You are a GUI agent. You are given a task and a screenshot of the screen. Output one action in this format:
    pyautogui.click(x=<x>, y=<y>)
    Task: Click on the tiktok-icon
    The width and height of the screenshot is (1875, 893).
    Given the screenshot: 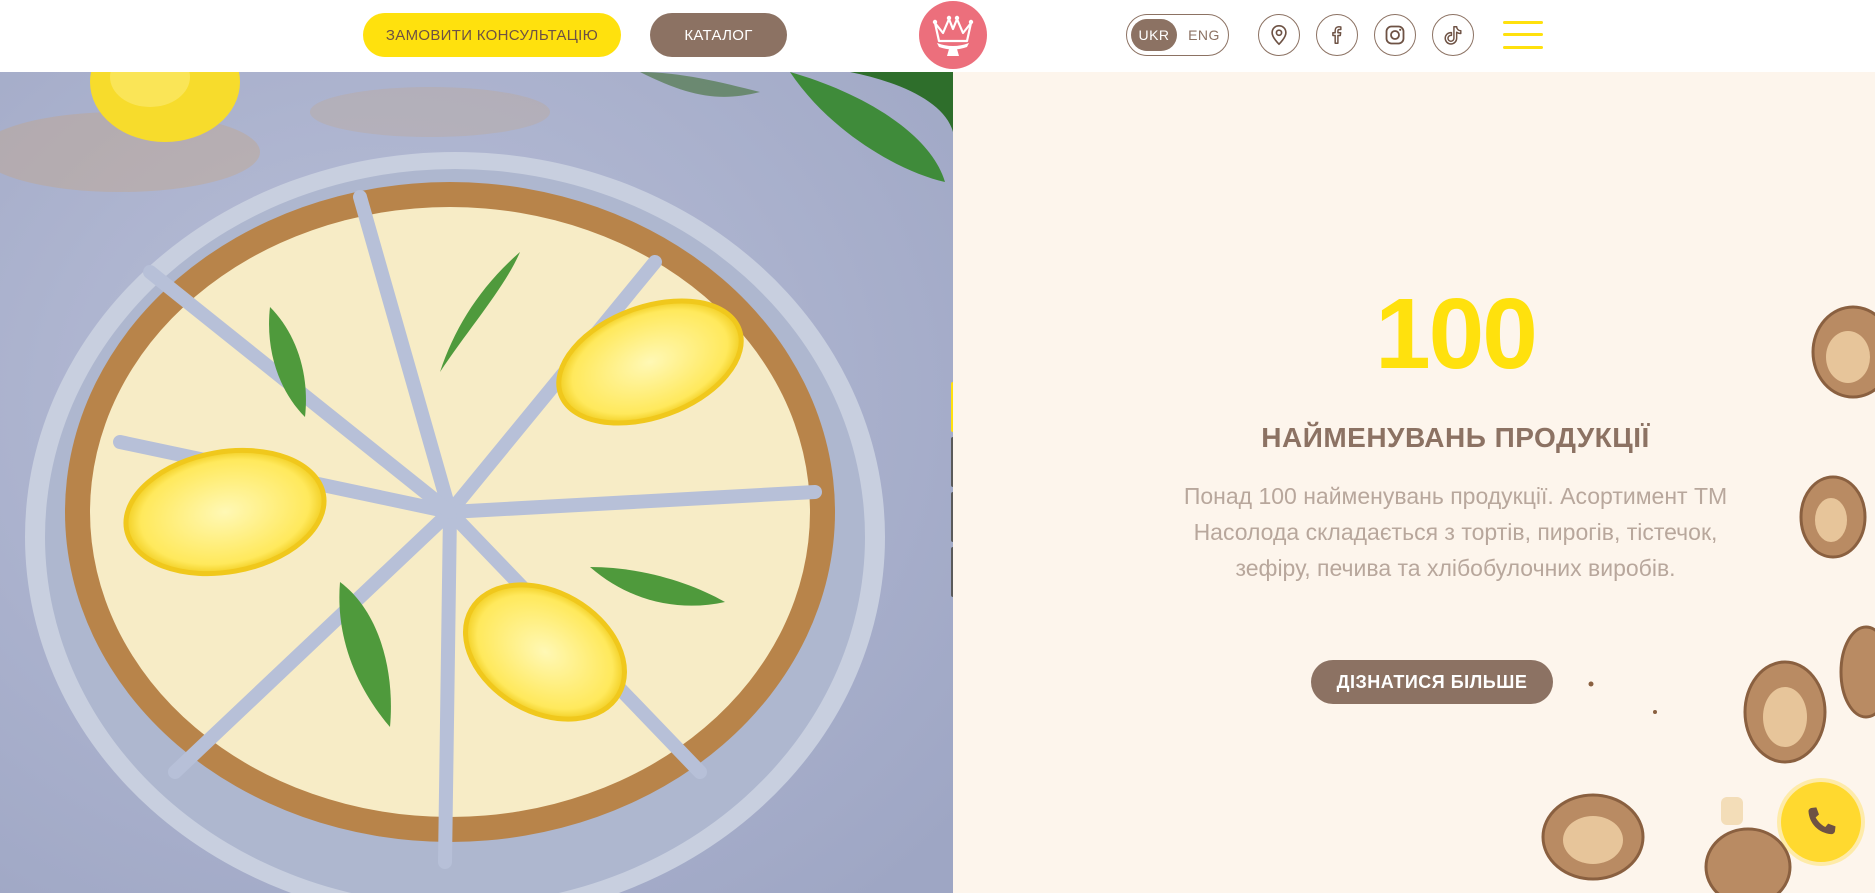 What is the action you would take?
    pyautogui.click(x=1453, y=35)
    